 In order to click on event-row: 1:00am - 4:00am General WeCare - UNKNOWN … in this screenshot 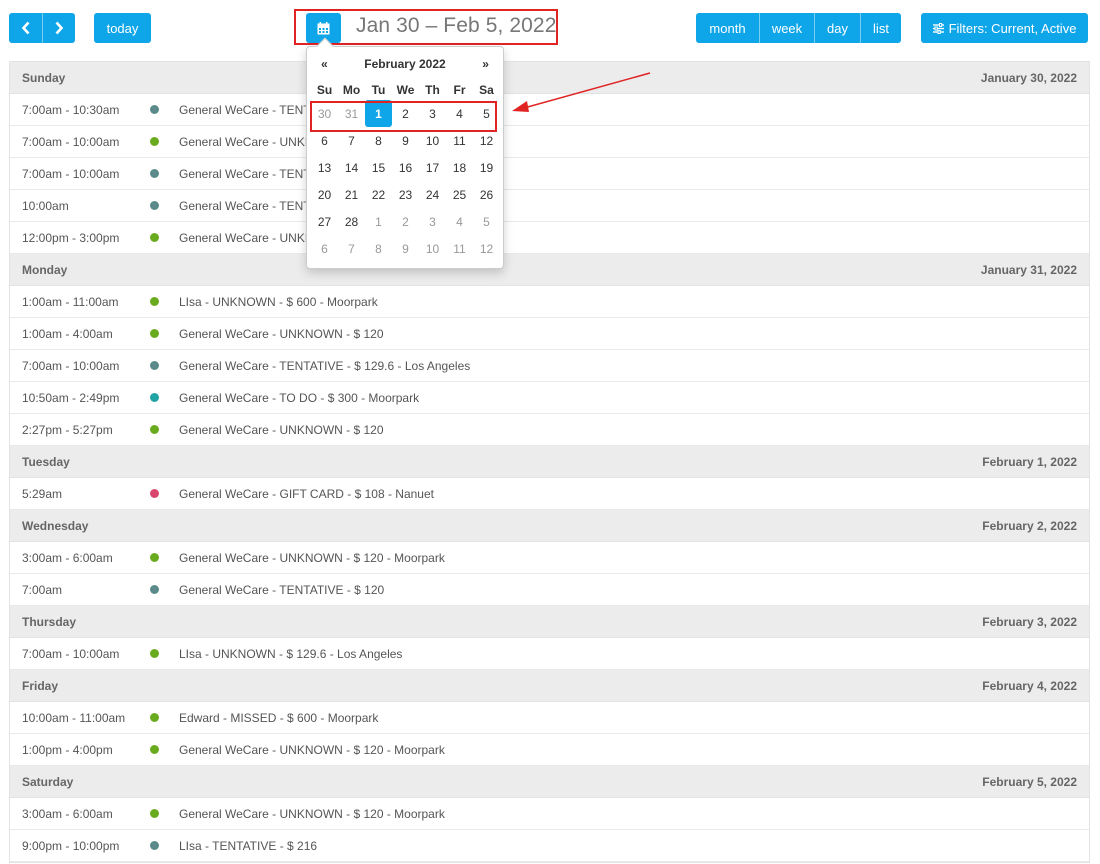, I will do `click(549, 334)`.